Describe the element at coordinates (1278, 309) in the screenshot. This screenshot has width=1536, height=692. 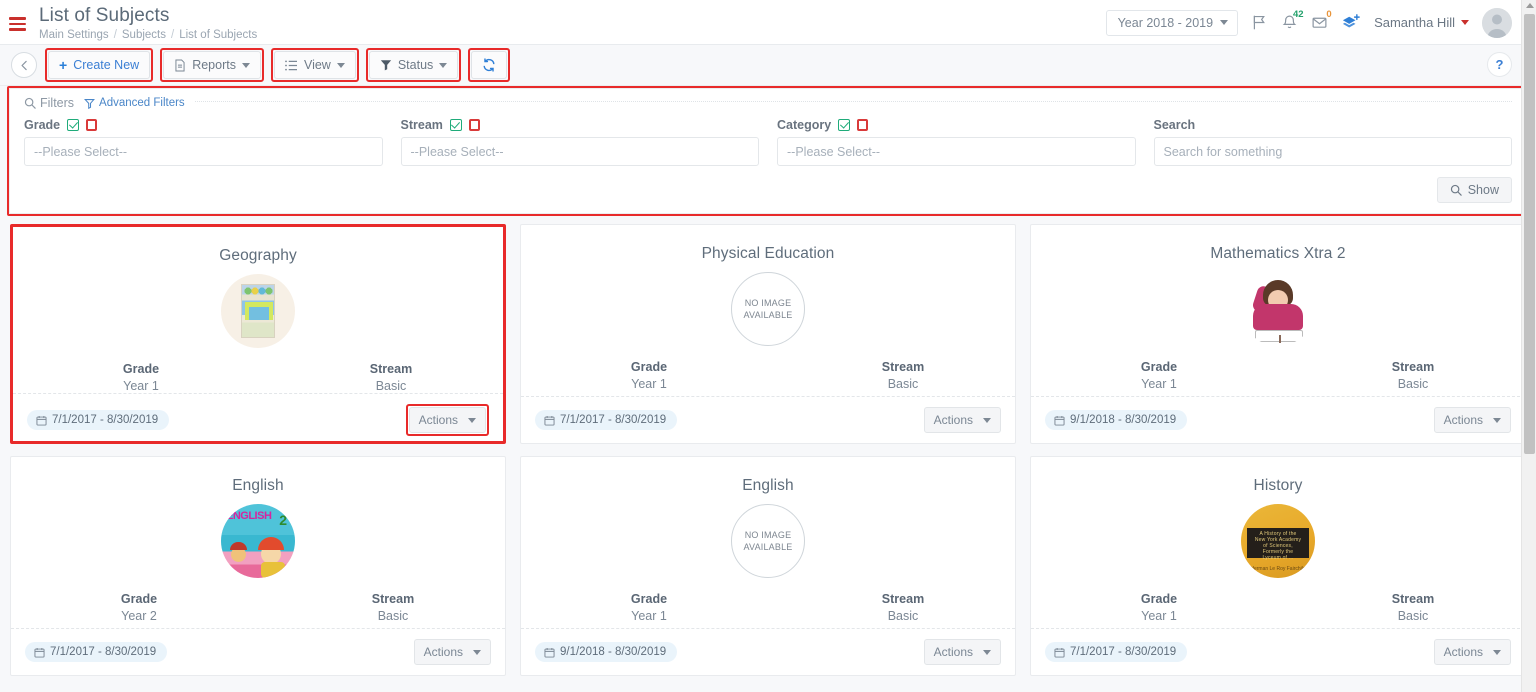
I see `student-reading-thumbnail` at that location.